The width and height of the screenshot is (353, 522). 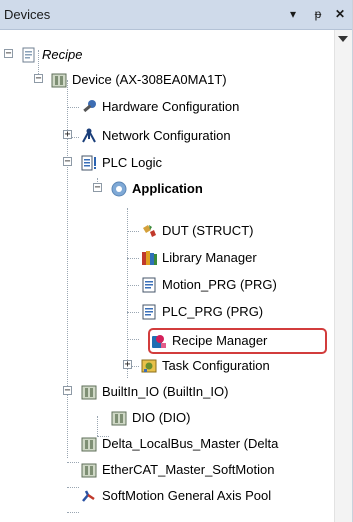 What do you see at coordinates (132, 162) in the screenshot?
I see `tree-item-label: PLC Logic` at bounding box center [132, 162].